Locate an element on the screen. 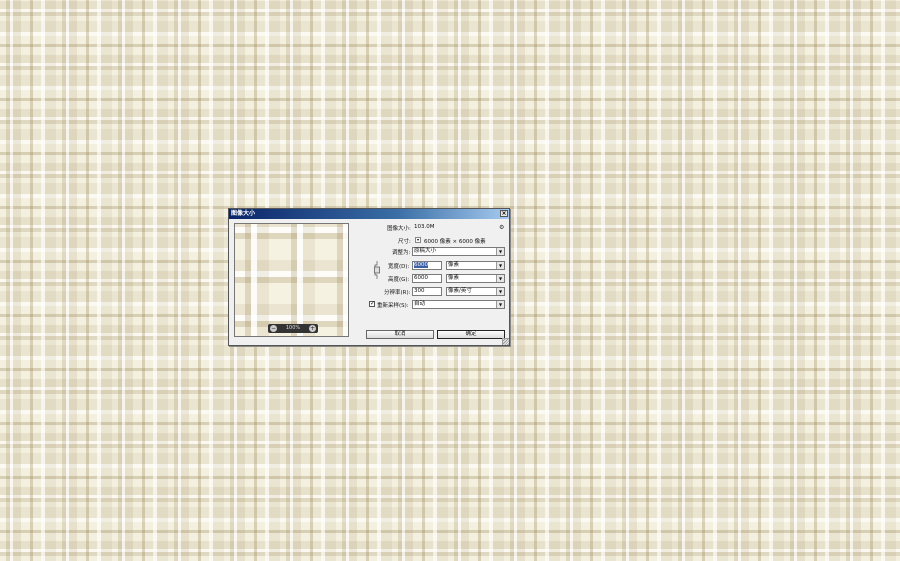  width-unit: 像素 is located at coordinates (454, 265).